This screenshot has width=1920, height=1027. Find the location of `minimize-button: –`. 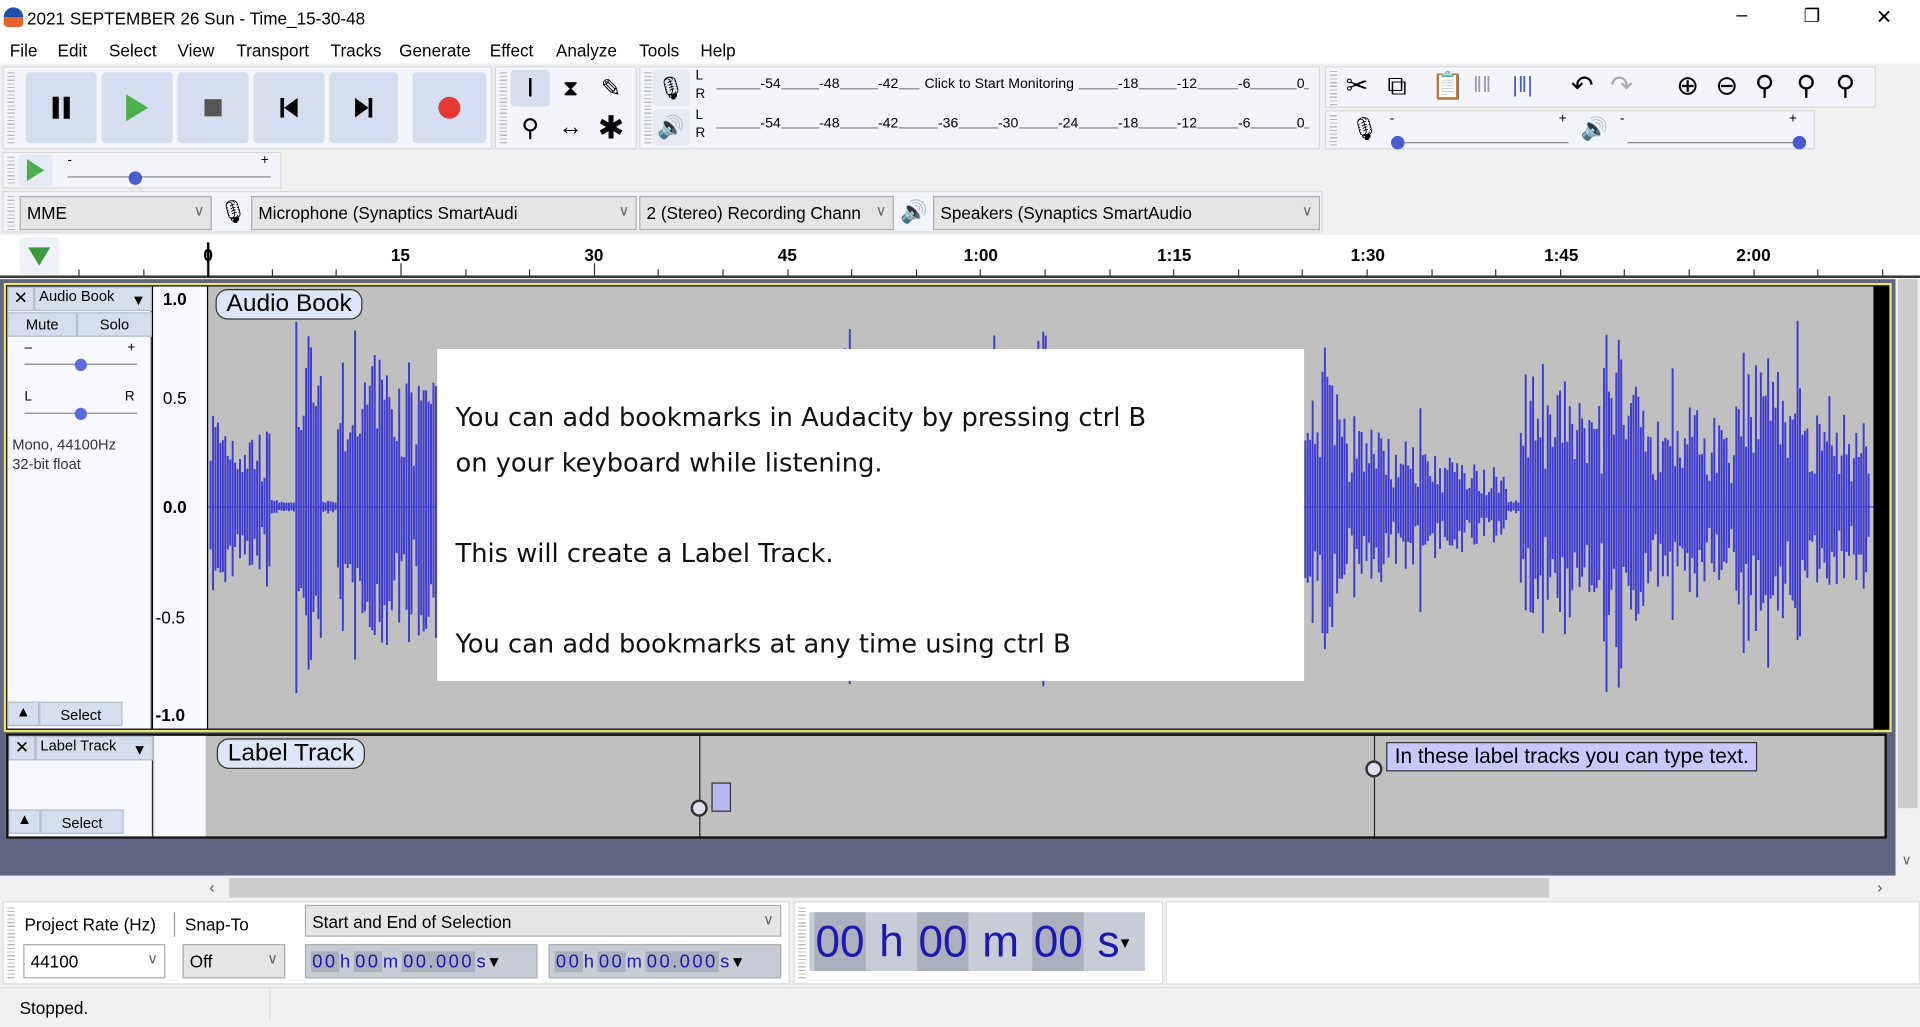

minimize-button: – is located at coordinates (1741, 16).